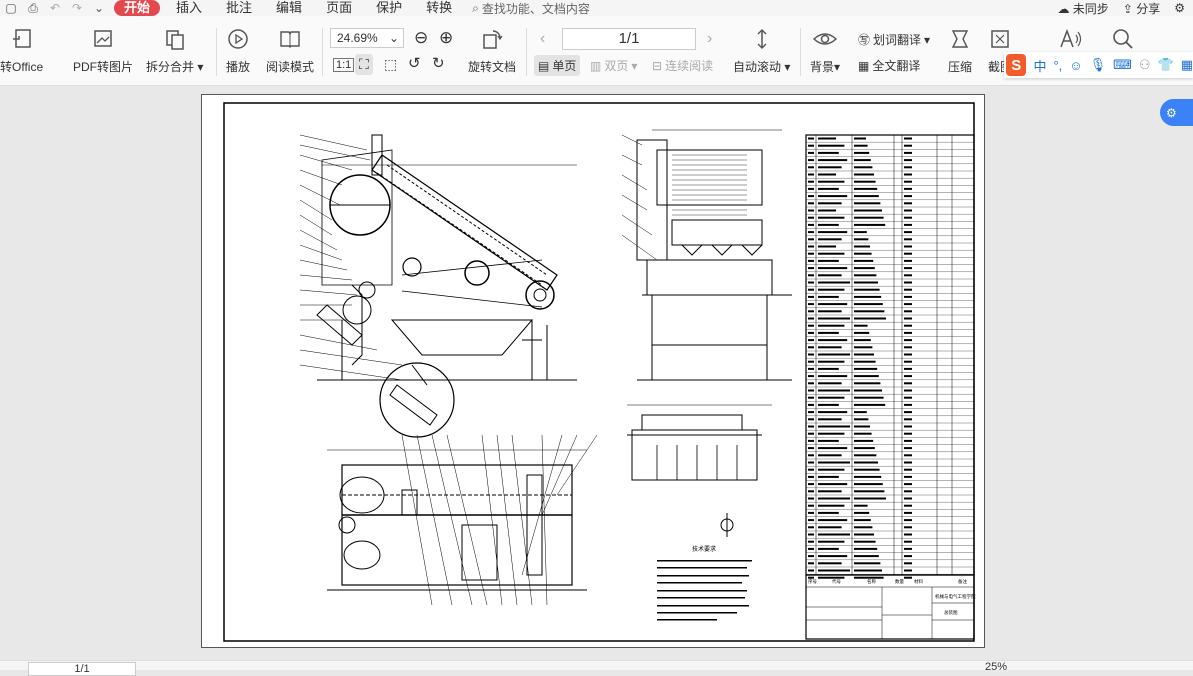  I want to click on tab-page: 页面, so click(339, 8).